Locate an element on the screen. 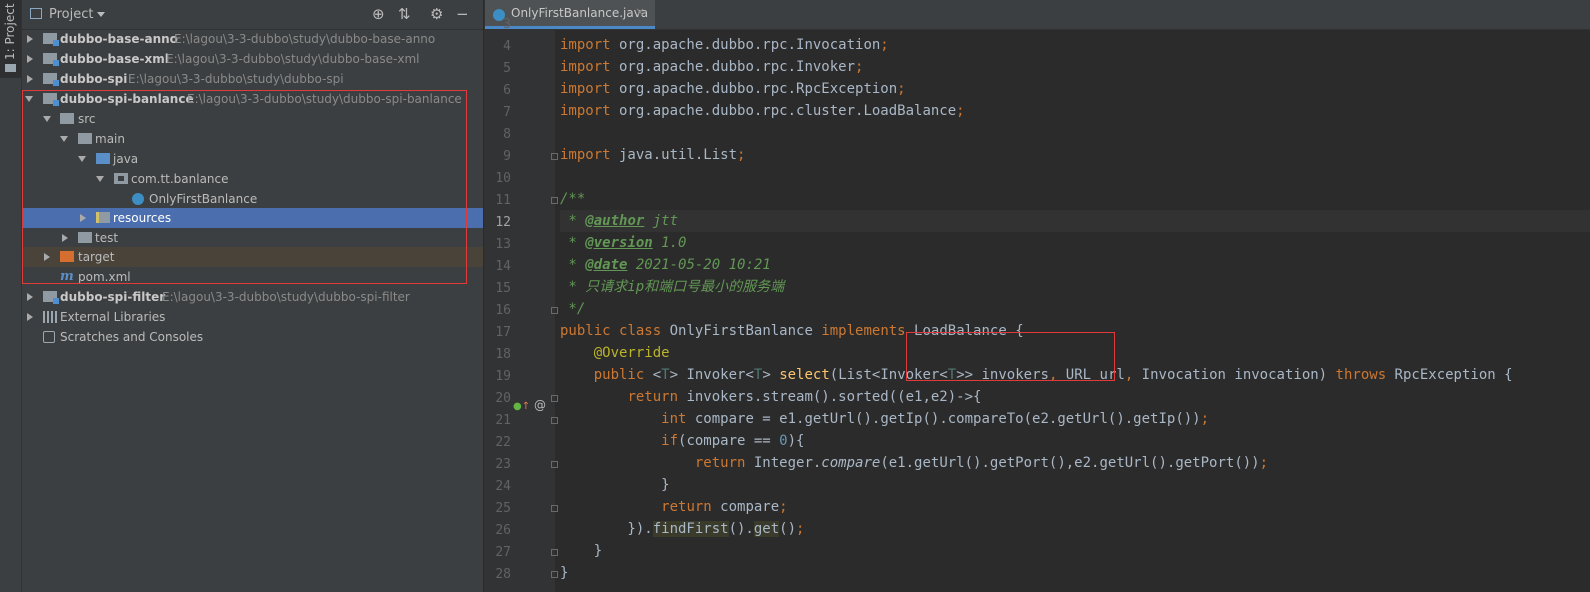 Image resolution: width=1590 pixels, height=592 pixels. tree-row-src: src is located at coordinates (252, 119).